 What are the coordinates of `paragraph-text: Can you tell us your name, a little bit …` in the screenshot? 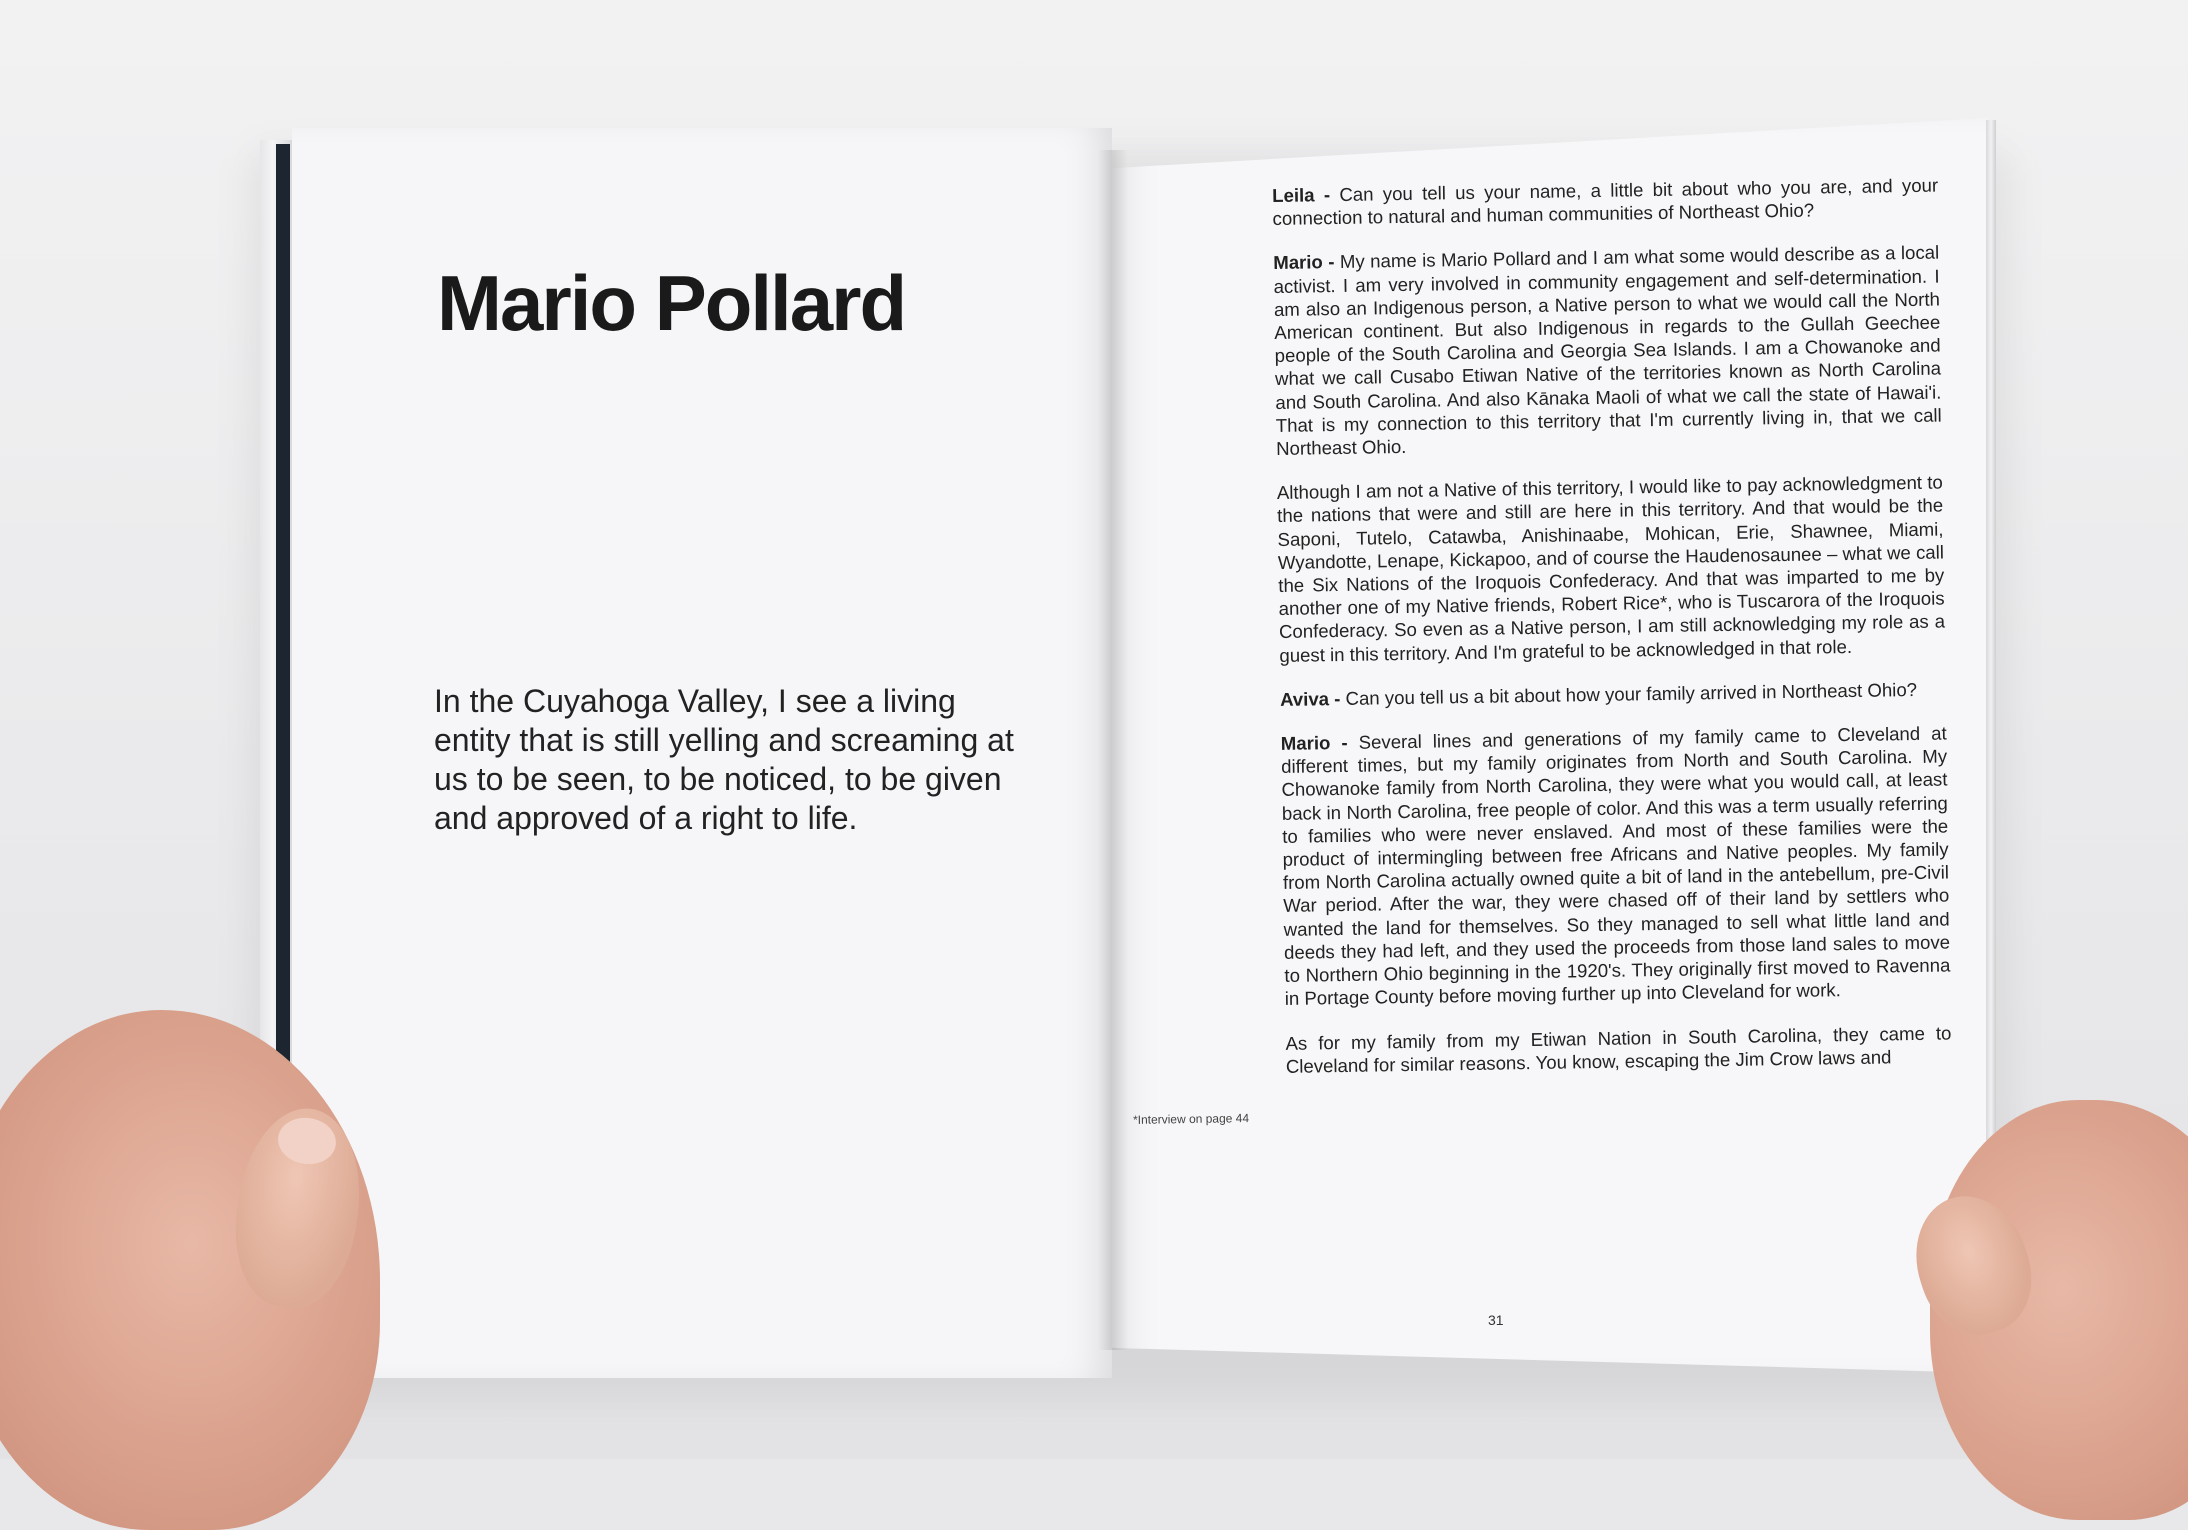 It's located at (1605, 202).